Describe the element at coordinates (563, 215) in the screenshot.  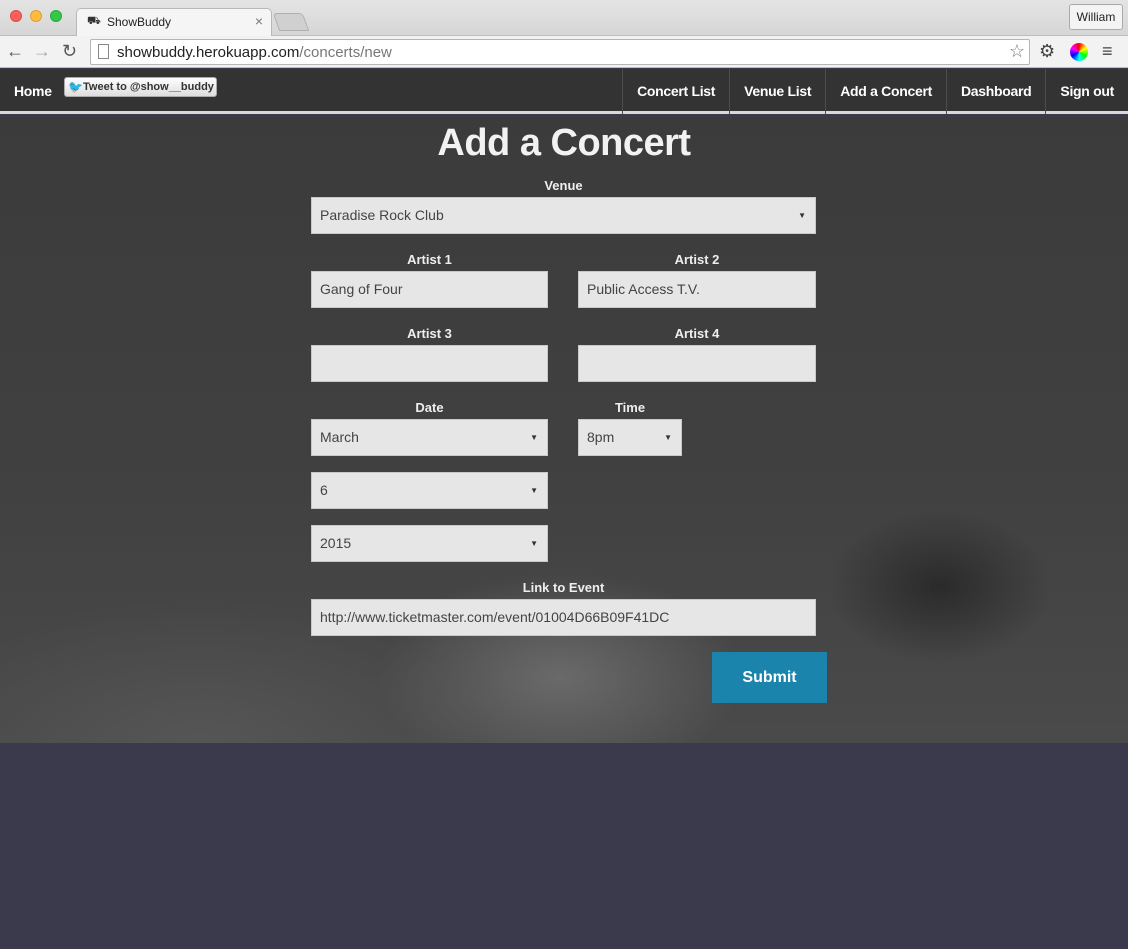
I see `venue-select: Paradise Rock Club ▼` at that location.